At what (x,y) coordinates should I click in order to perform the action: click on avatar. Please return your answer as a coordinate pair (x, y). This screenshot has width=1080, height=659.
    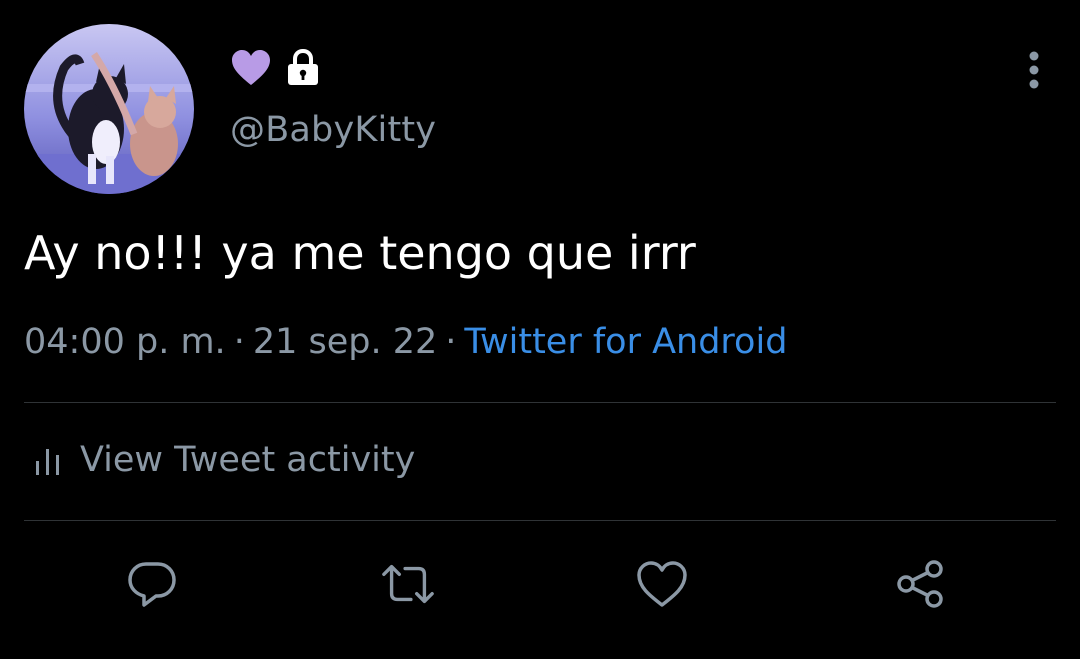
    Looking at the image, I should click on (109, 109).